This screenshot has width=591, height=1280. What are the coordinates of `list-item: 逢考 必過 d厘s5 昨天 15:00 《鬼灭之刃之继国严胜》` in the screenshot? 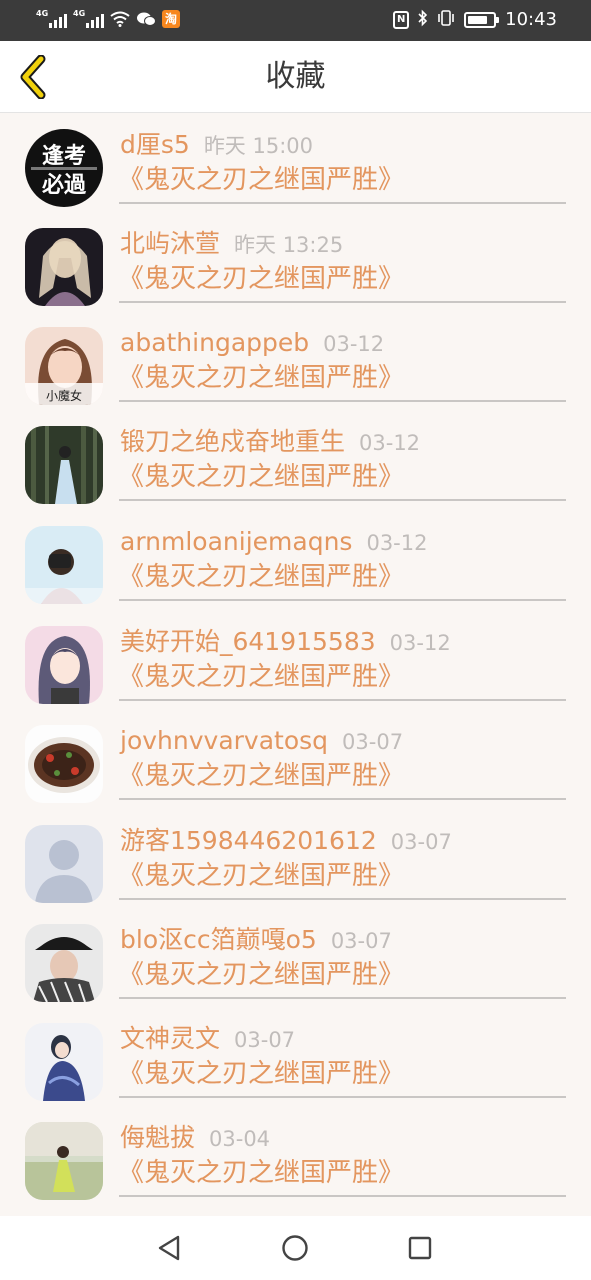 It's located at (295, 163).